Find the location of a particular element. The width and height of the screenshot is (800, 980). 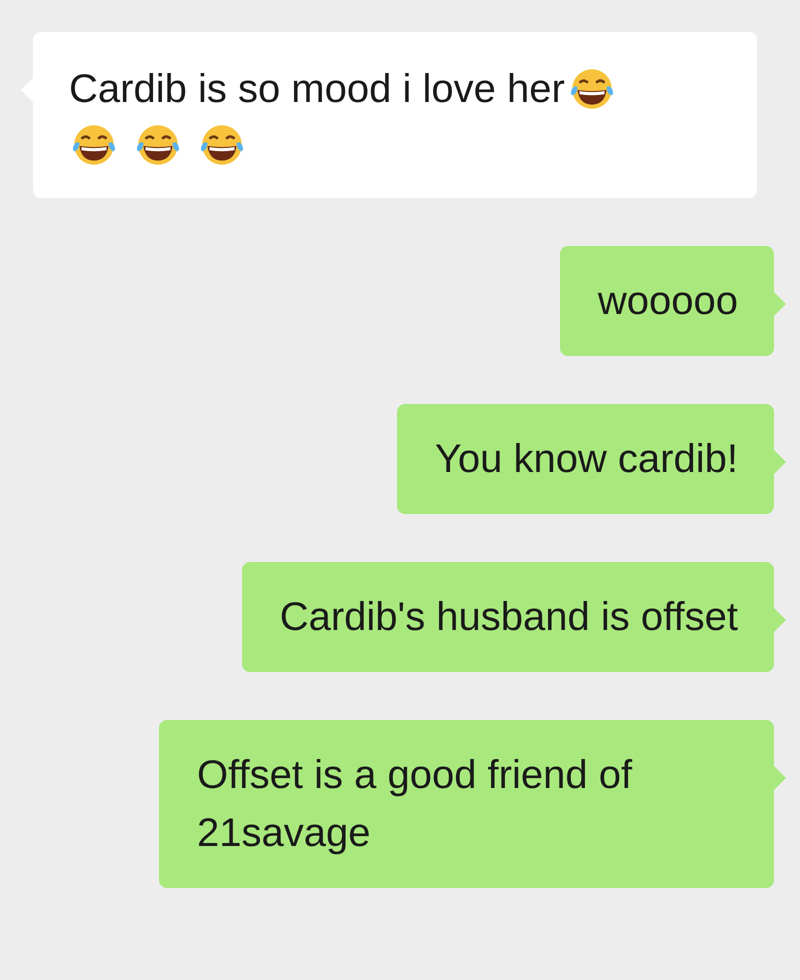

message-text: wooooo is located at coordinates (668, 301).